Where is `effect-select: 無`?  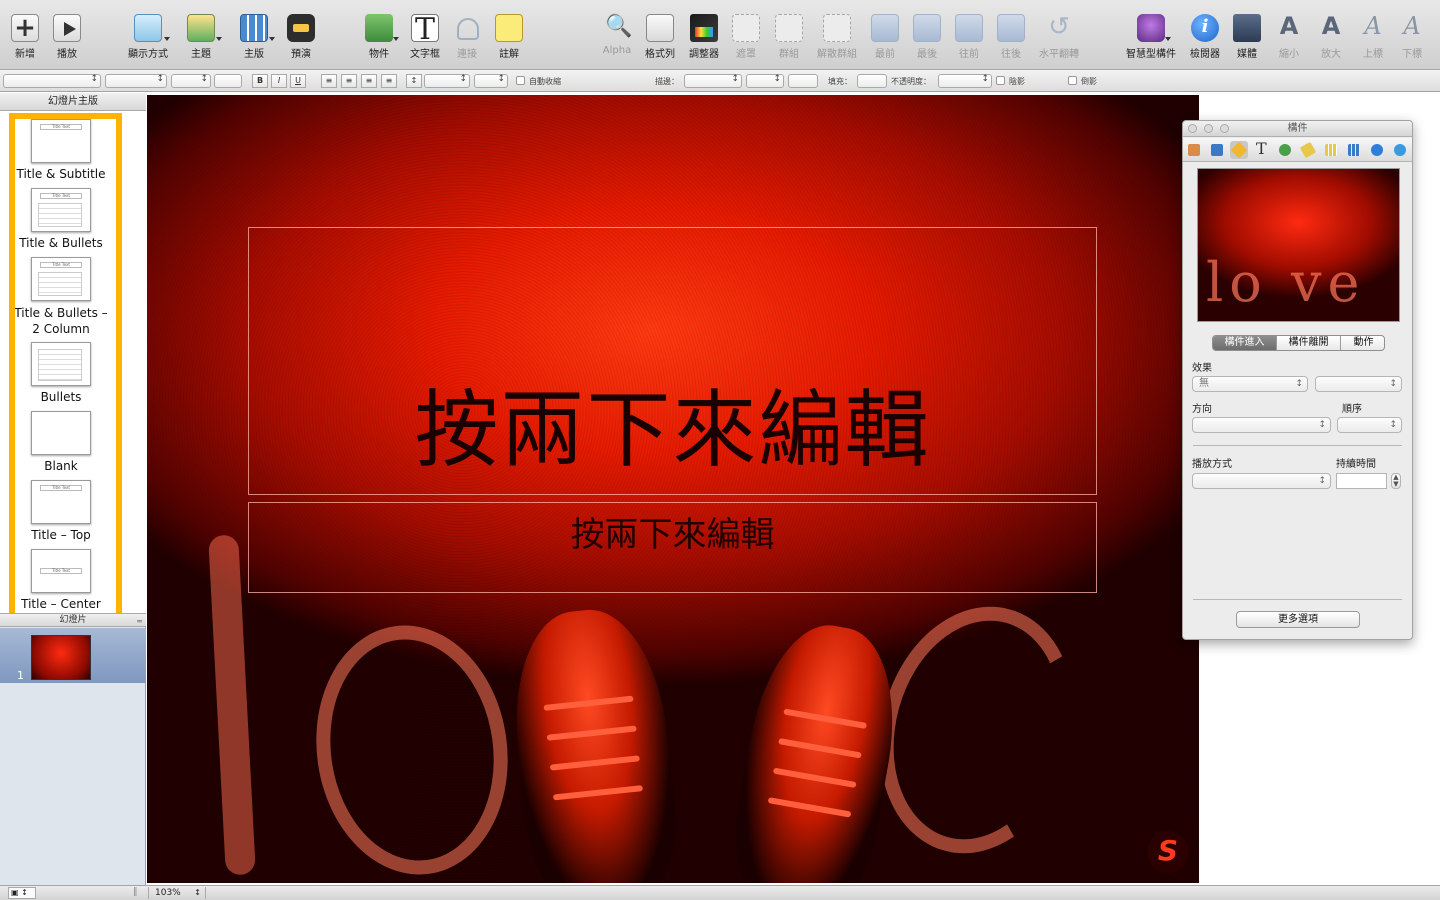
effect-select: 無 is located at coordinates (1250, 384).